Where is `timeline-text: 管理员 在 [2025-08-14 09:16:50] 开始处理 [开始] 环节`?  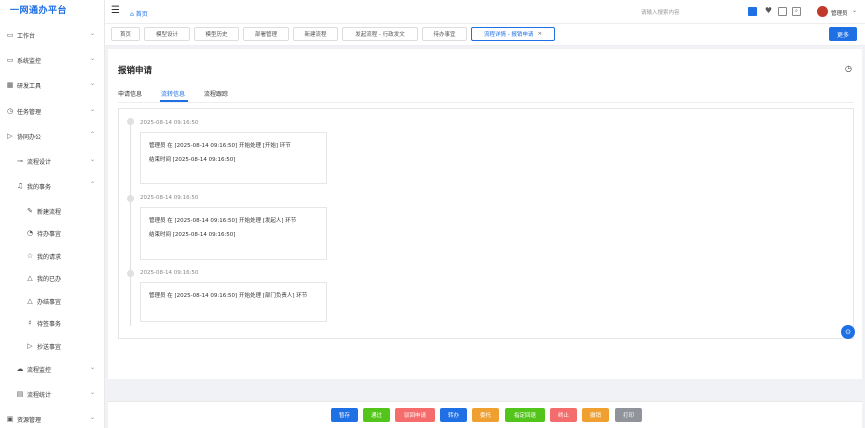
timeline-text: 管理员 在 [2025-08-14 09:16:50] 开始处理 [开始] 环节 is located at coordinates (220, 146).